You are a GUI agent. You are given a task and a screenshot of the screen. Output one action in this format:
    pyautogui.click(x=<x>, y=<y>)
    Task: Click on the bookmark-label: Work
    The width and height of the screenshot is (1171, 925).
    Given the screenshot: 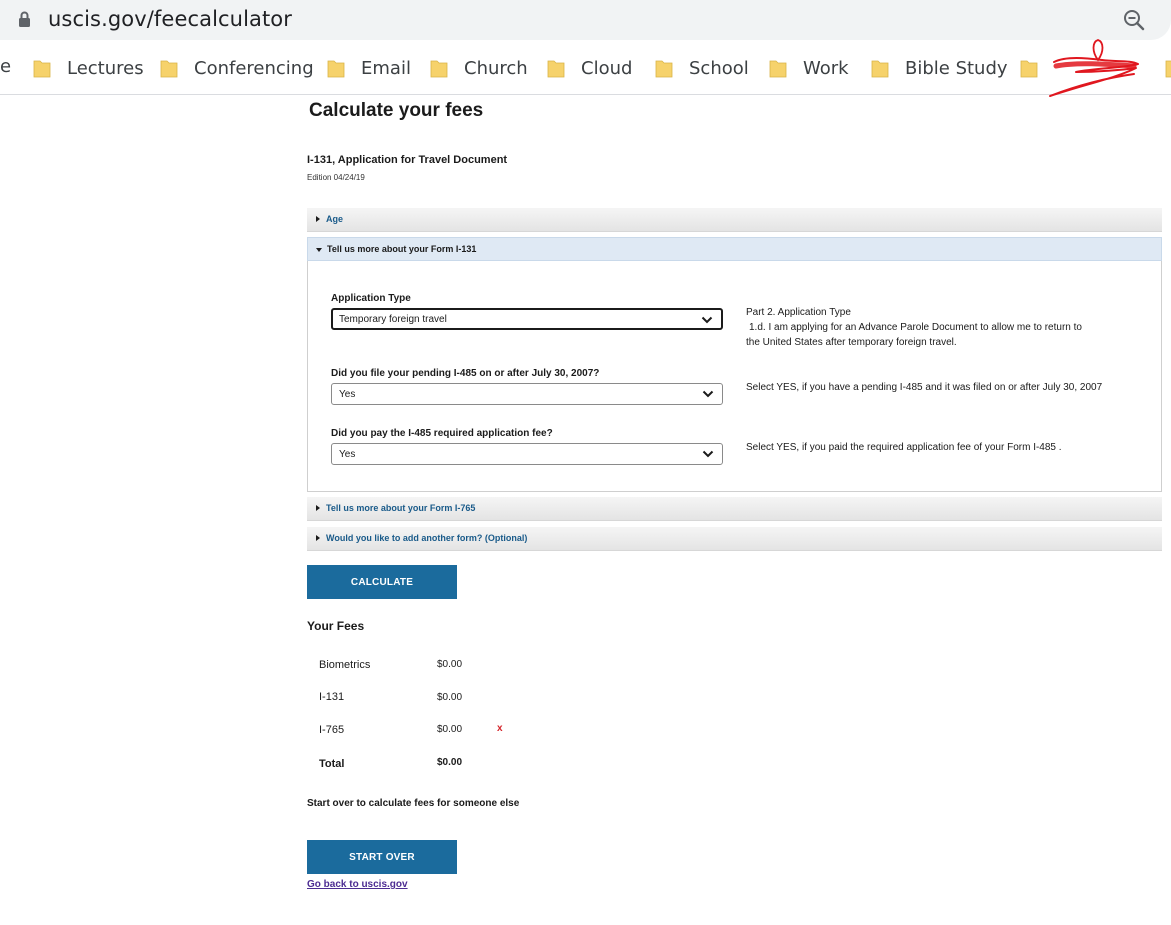 What is the action you would take?
    pyautogui.click(x=826, y=68)
    